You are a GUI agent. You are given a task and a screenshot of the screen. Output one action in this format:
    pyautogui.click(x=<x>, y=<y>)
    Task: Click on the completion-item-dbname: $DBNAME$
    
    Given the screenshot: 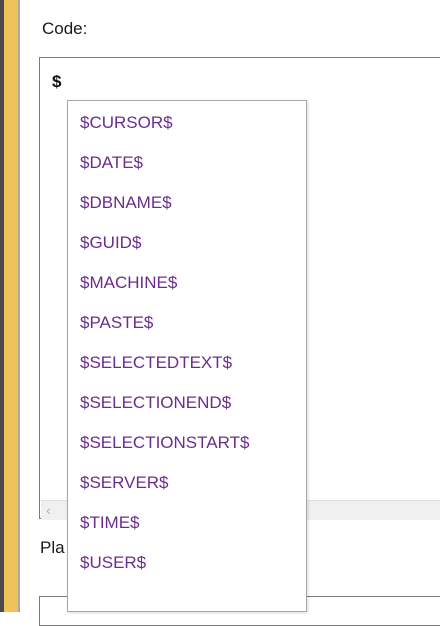 What is the action you would take?
    pyautogui.click(x=126, y=203)
    